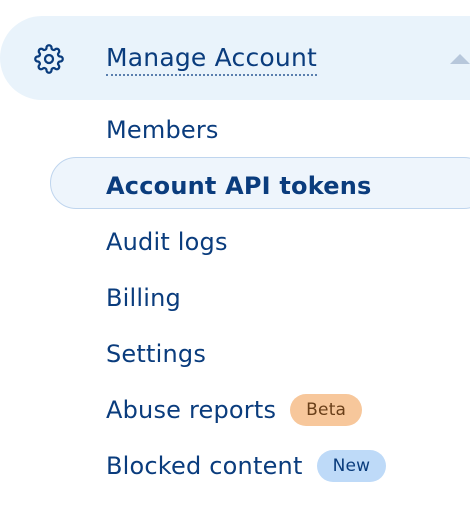  What do you see at coordinates (204, 466) in the screenshot?
I see `nav-item-label: Blocked content` at bounding box center [204, 466].